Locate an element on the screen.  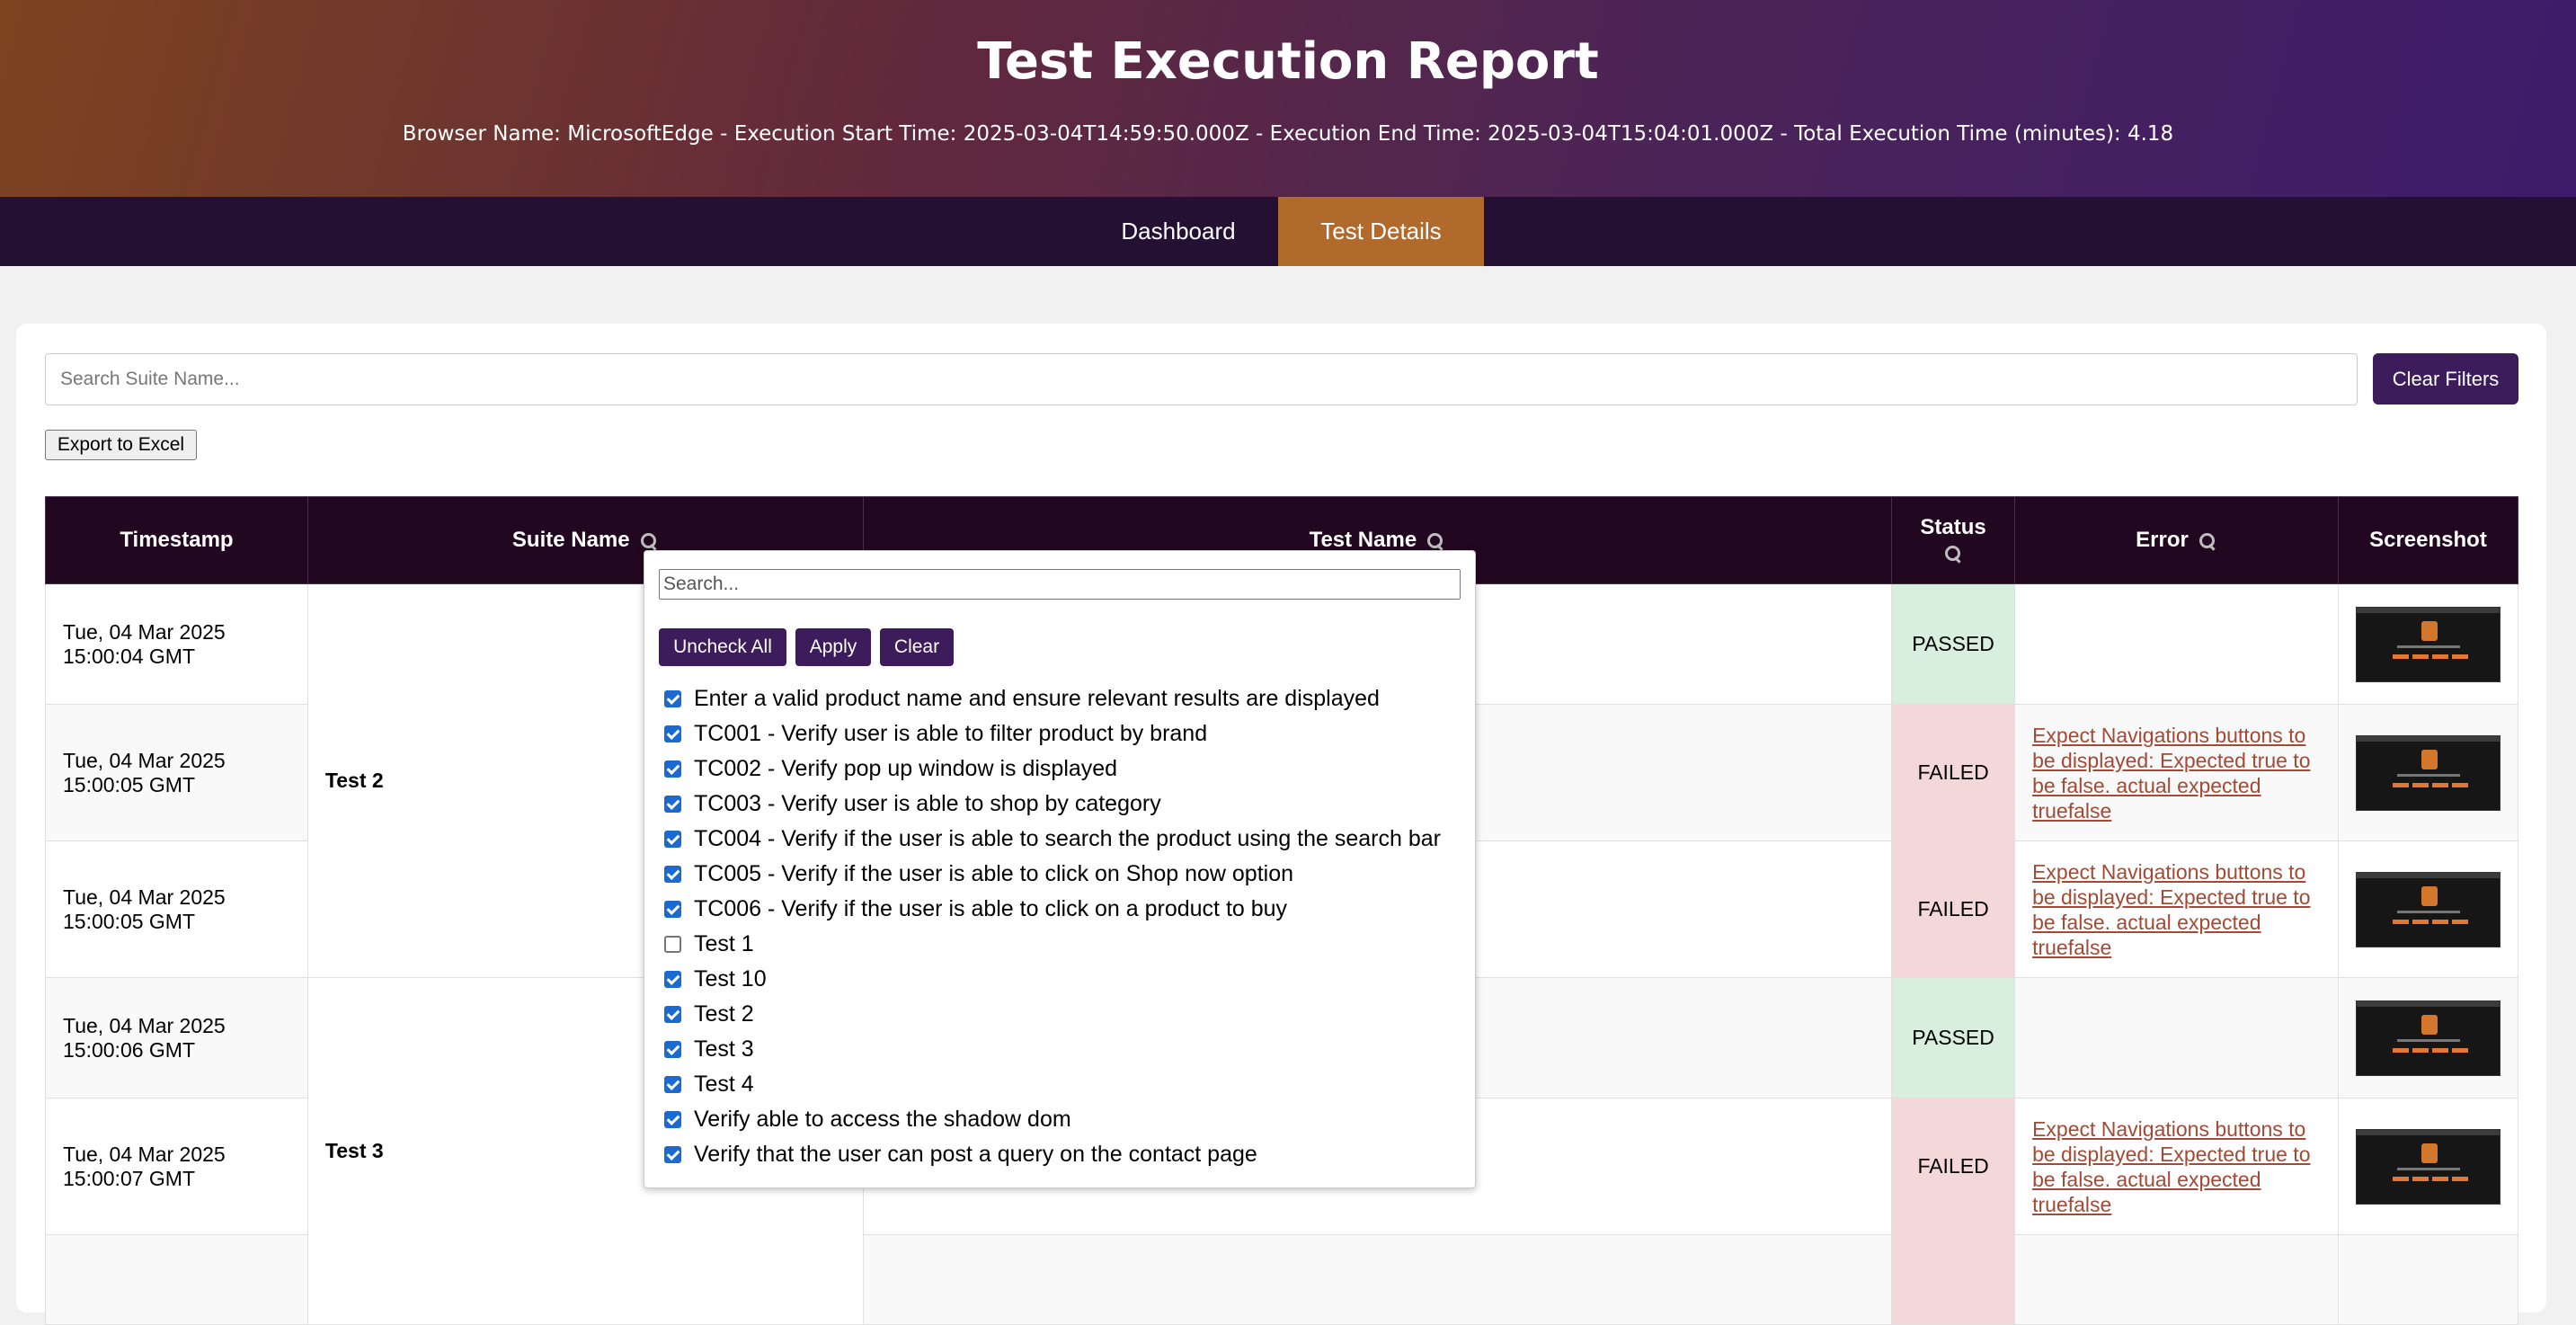
export-excel-button: Export to Excel is located at coordinates (121, 445).